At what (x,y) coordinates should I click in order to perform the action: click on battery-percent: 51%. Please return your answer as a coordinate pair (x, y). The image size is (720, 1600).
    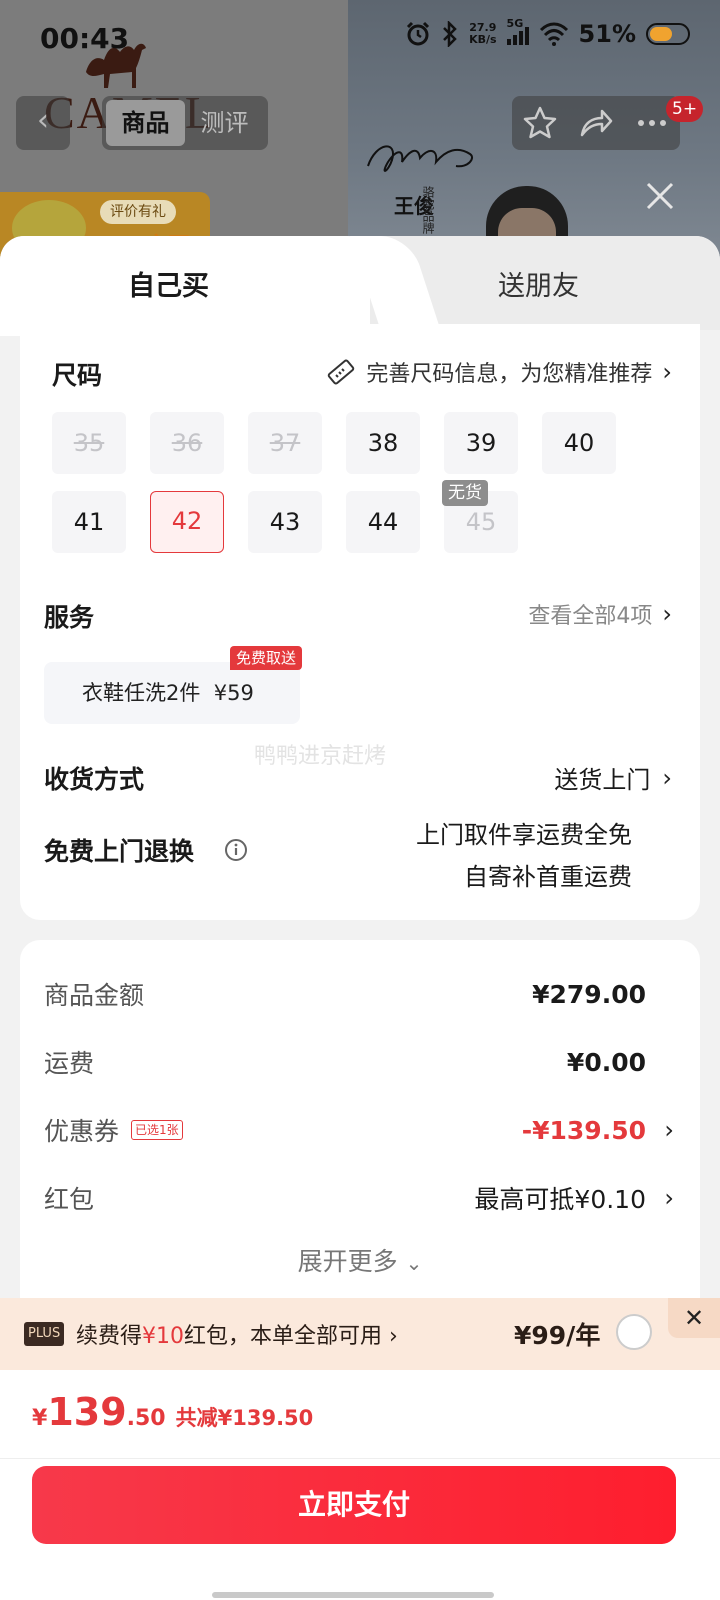
    Looking at the image, I should click on (607, 34).